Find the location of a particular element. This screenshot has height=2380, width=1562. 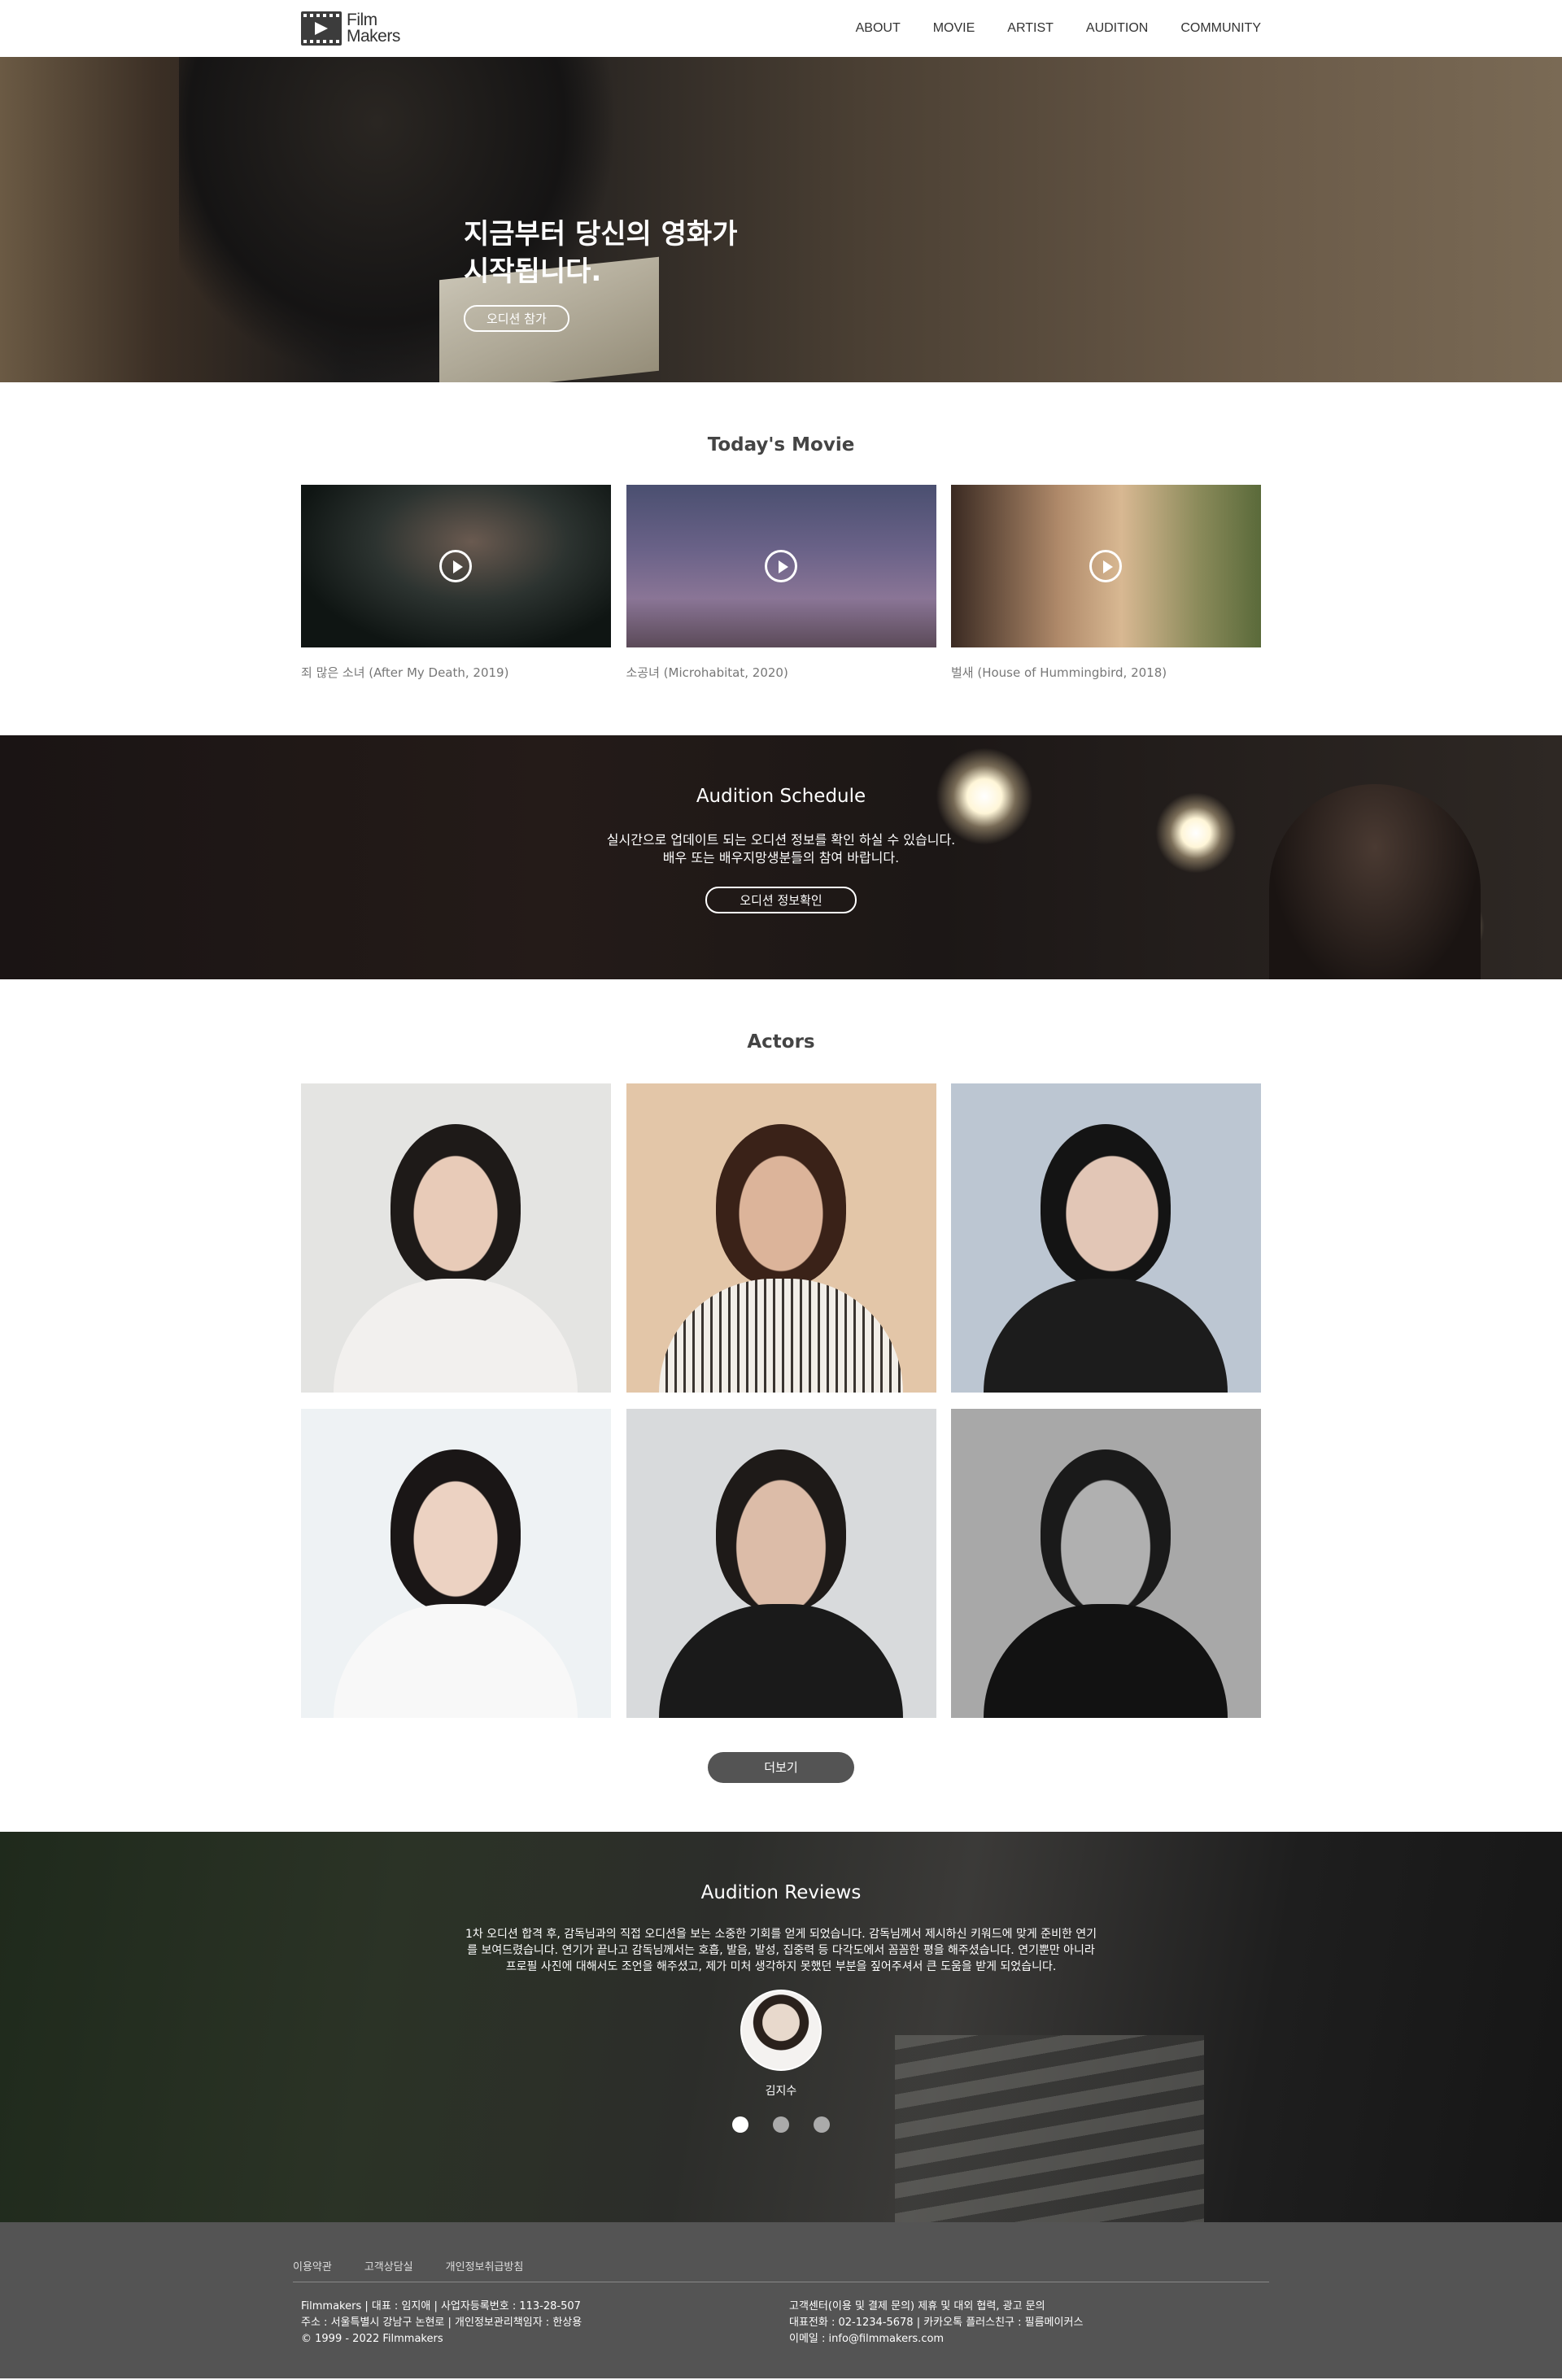

footer-link-terms: 이용약관 is located at coordinates (312, 2265).